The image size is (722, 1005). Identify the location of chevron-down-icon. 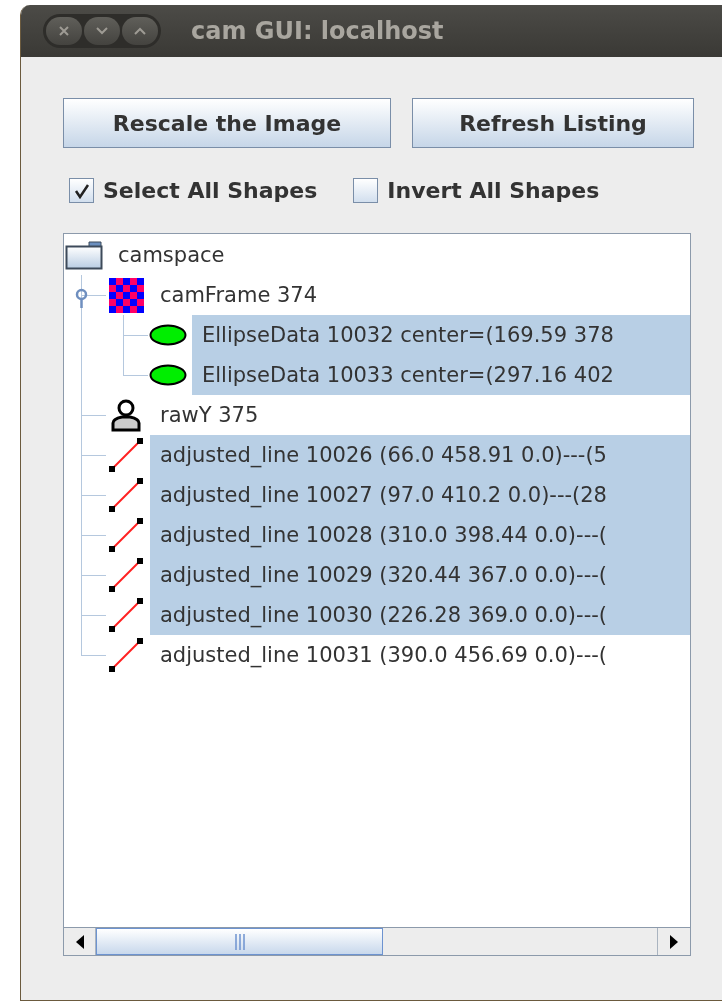
(102, 31).